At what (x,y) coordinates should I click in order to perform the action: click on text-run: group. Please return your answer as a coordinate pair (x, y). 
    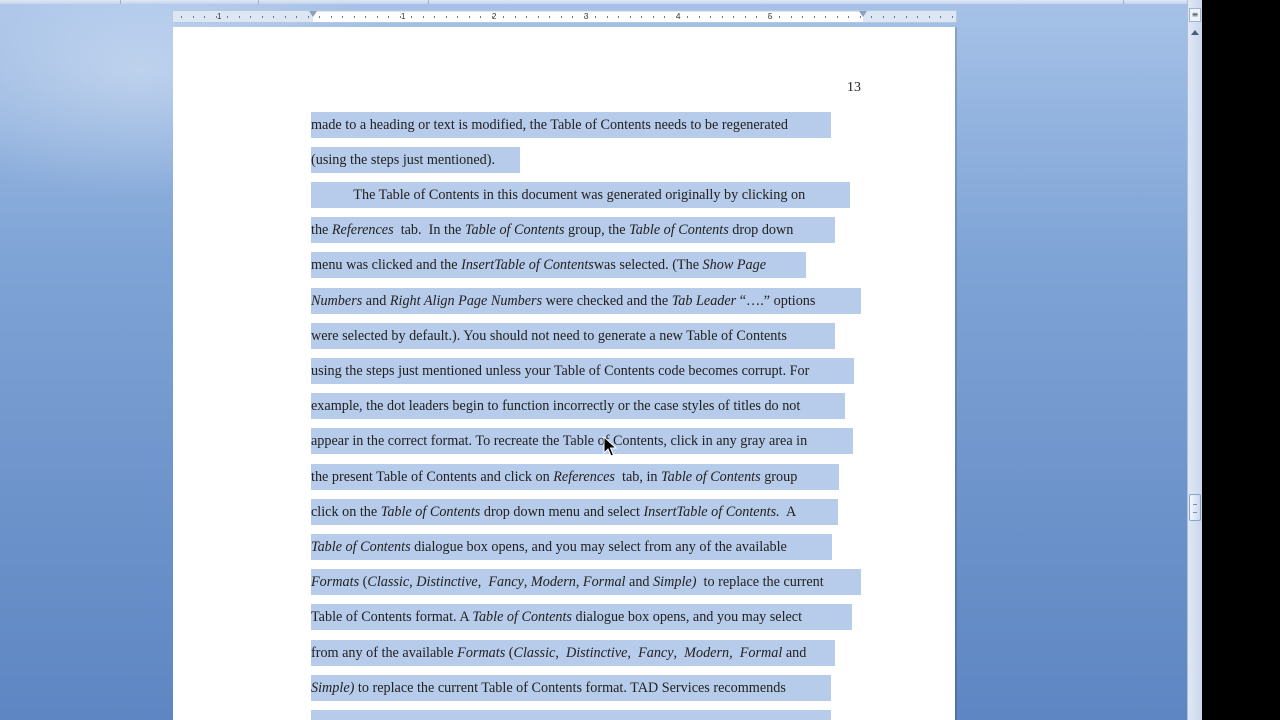
    Looking at the image, I should click on (779, 477).